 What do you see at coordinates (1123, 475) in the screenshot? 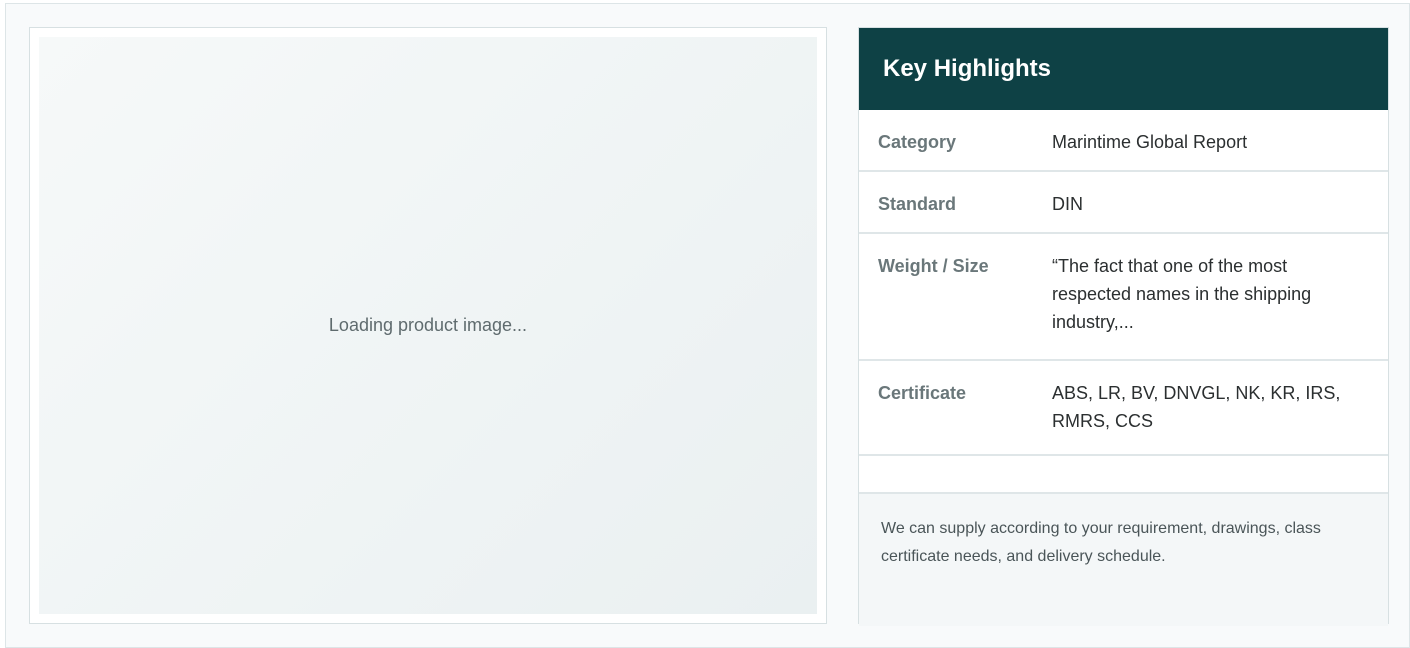
I see `highlight-row-empty` at bounding box center [1123, 475].